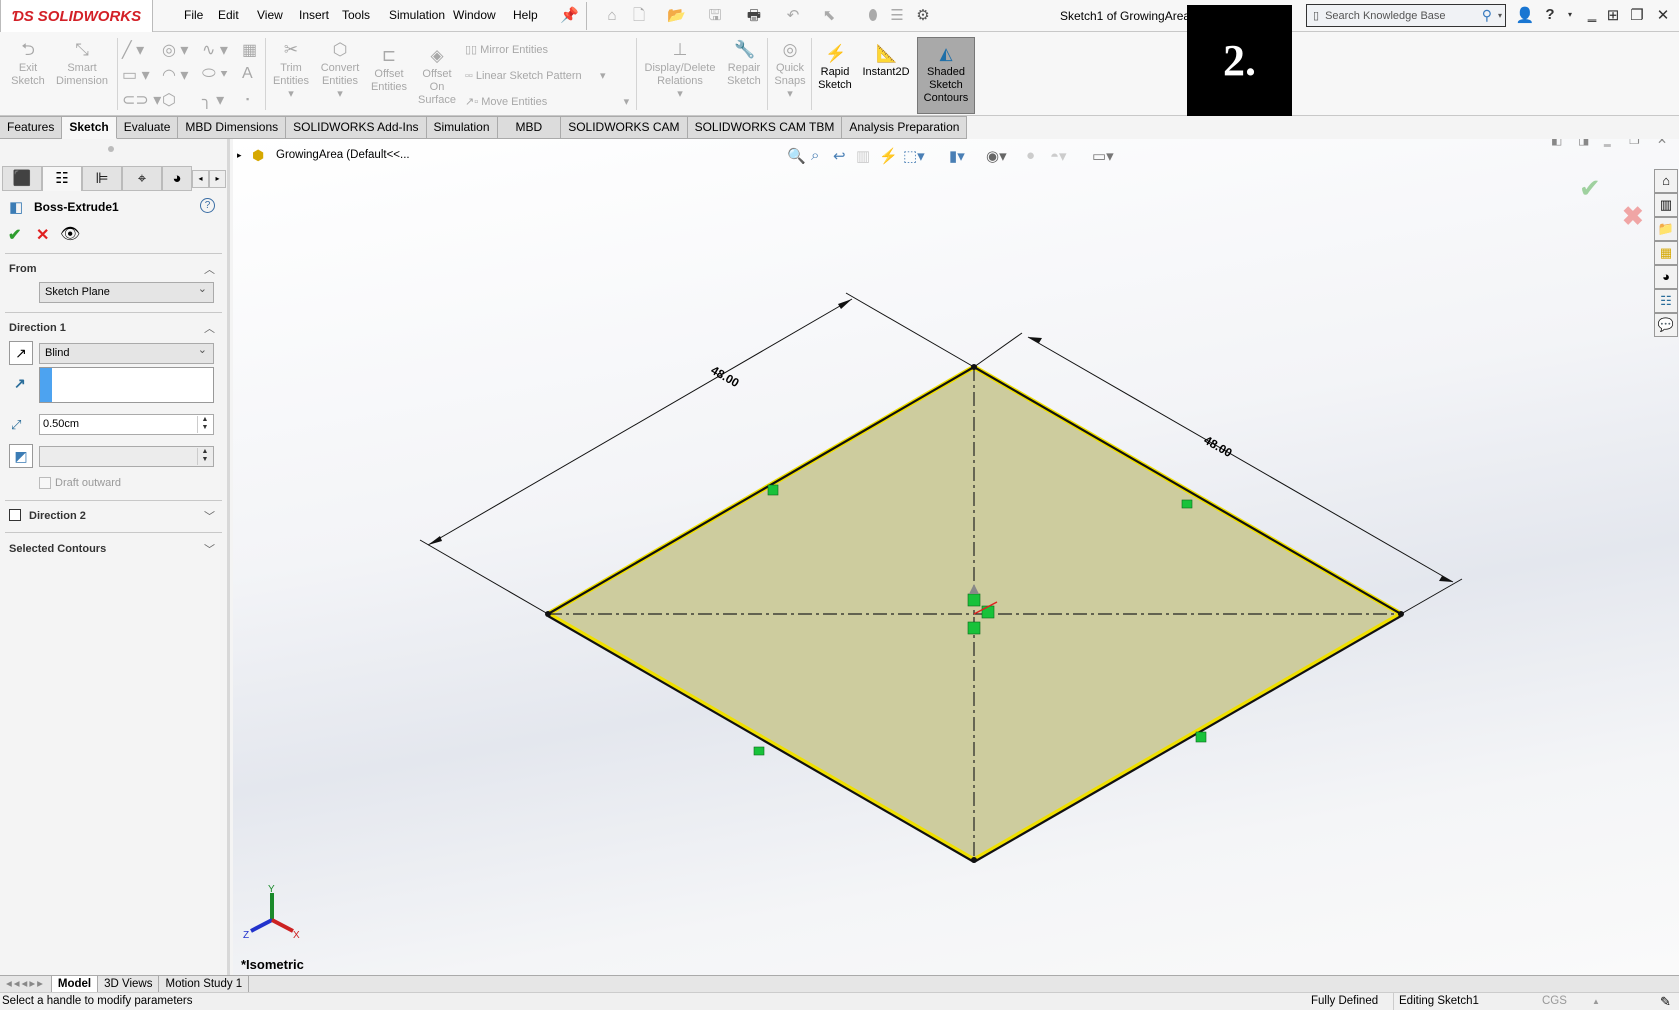 This screenshot has height=1010, width=1679. Describe the element at coordinates (102, 178) in the screenshot. I see `configuration-manager-tab-icon: ⊫` at that location.